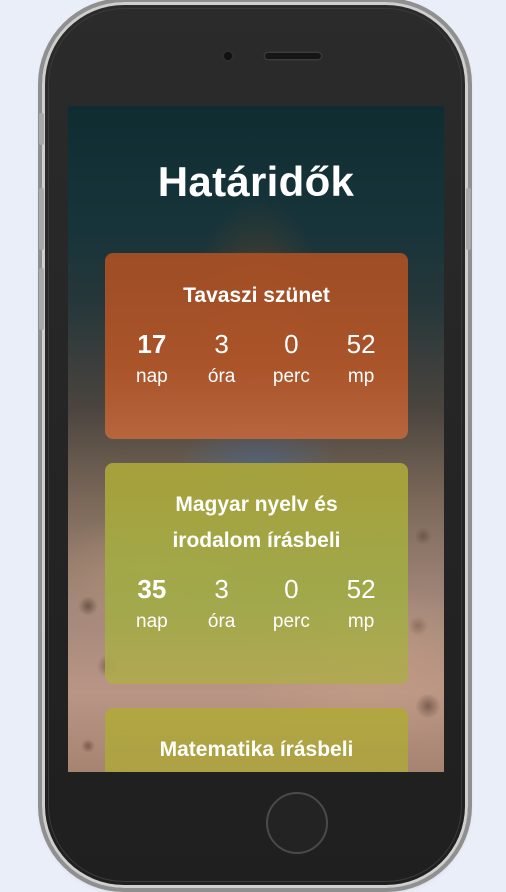 The image size is (506, 892). What do you see at coordinates (256, 359) in the screenshot?
I see `countdown: 17 nap 3 óra 0 perc 52 mp` at bounding box center [256, 359].